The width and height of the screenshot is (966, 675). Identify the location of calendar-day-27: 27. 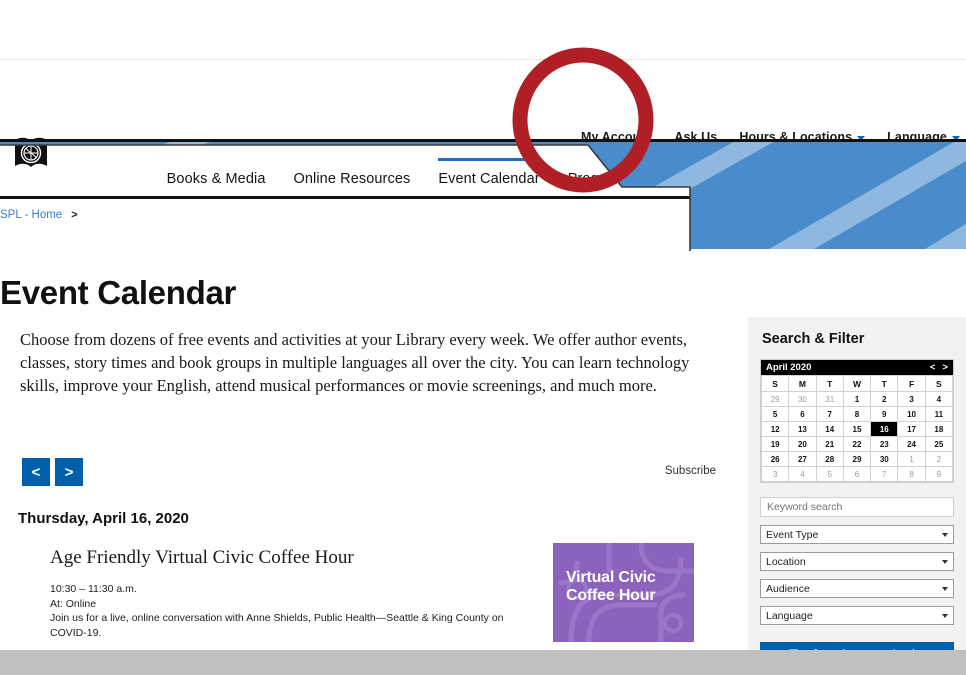
(802, 459).